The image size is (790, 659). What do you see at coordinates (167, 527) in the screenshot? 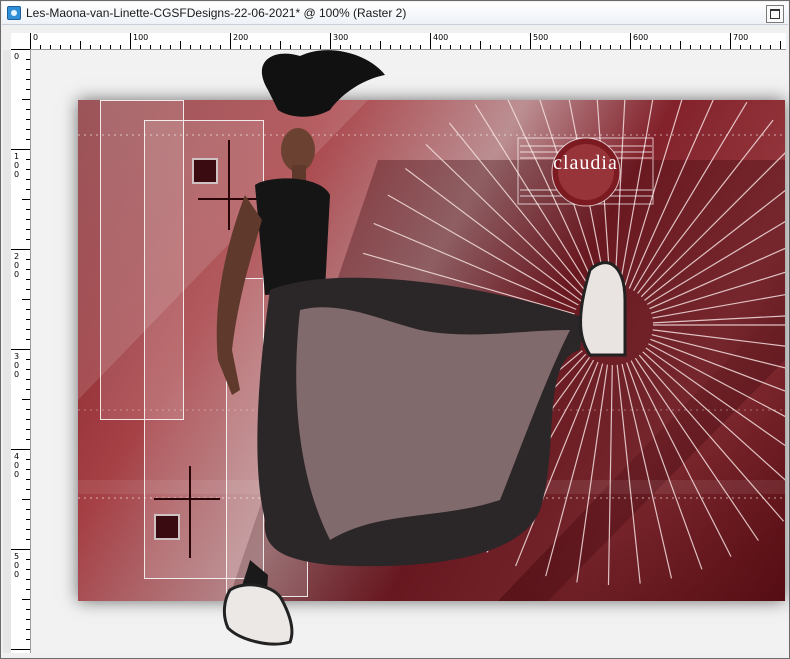
I see `square-ornament-bottom` at bounding box center [167, 527].